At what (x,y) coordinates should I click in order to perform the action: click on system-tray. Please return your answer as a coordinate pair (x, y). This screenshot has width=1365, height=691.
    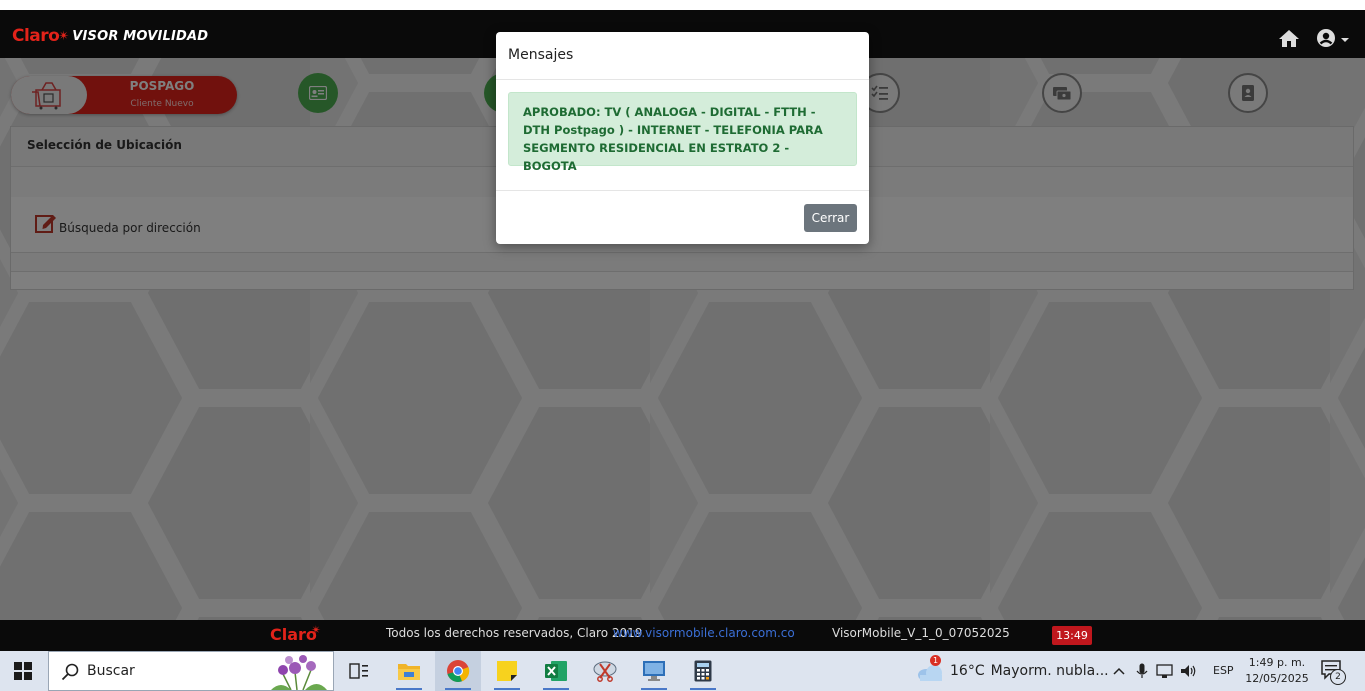
    Looking at the image, I should click on (1155, 671).